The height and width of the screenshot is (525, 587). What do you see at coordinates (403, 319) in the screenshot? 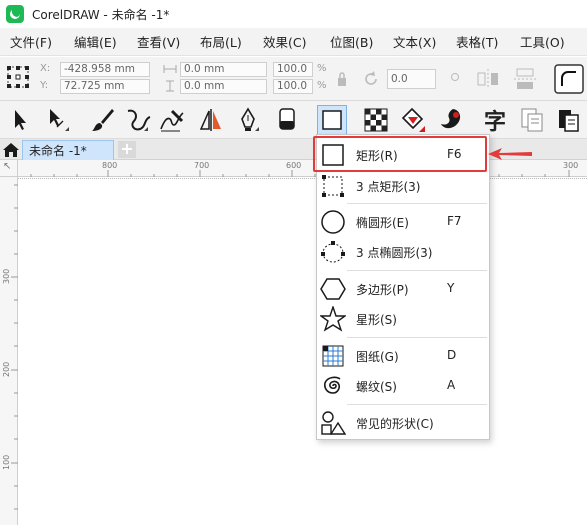
I see `flyout-item-star: 星形(S)` at bounding box center [403, 319].